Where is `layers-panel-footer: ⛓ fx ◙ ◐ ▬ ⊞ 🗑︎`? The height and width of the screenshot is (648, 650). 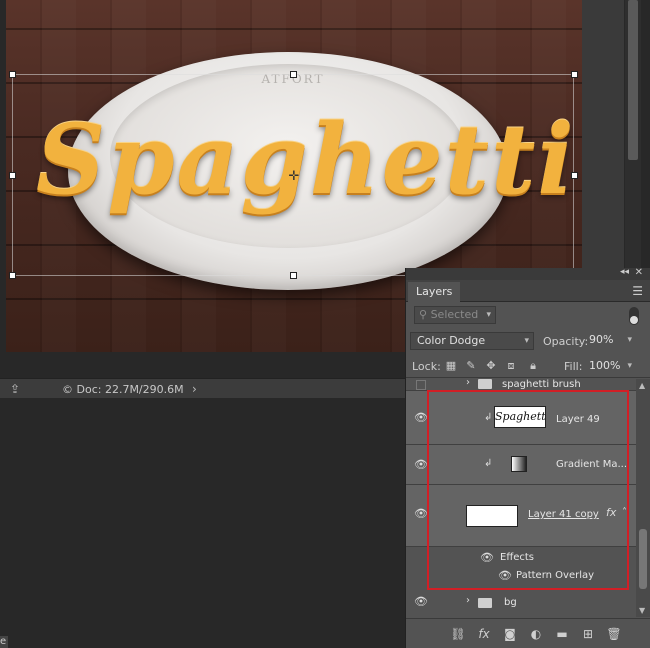 layers-panel-footer: ⛓ fx ◙ ◐ ▬ ⊞ 🗑︎ is located at coordinates (528, 633).